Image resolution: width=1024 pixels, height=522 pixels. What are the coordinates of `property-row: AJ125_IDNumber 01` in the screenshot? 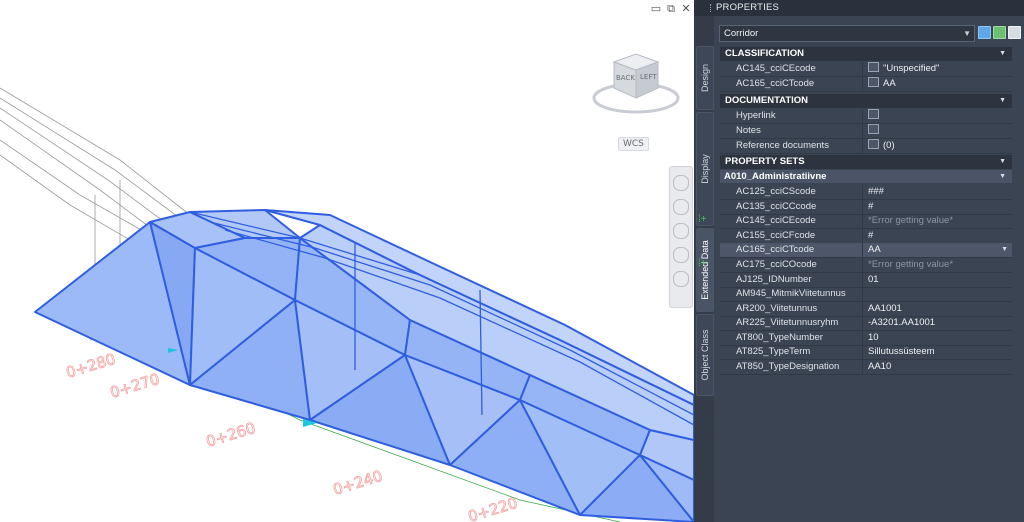 It's located at (866, 280).